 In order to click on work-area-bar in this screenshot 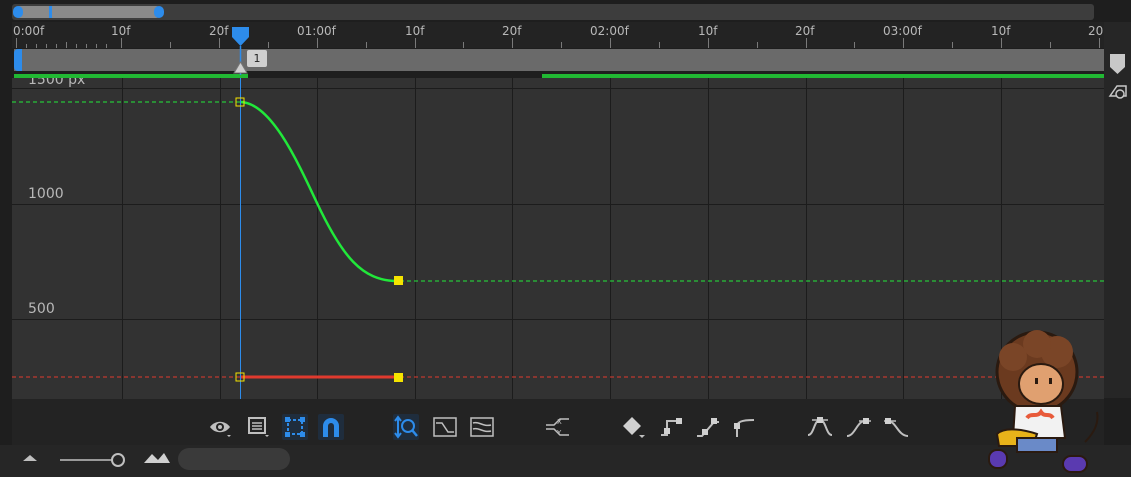, I will do `click(559, 60)`.